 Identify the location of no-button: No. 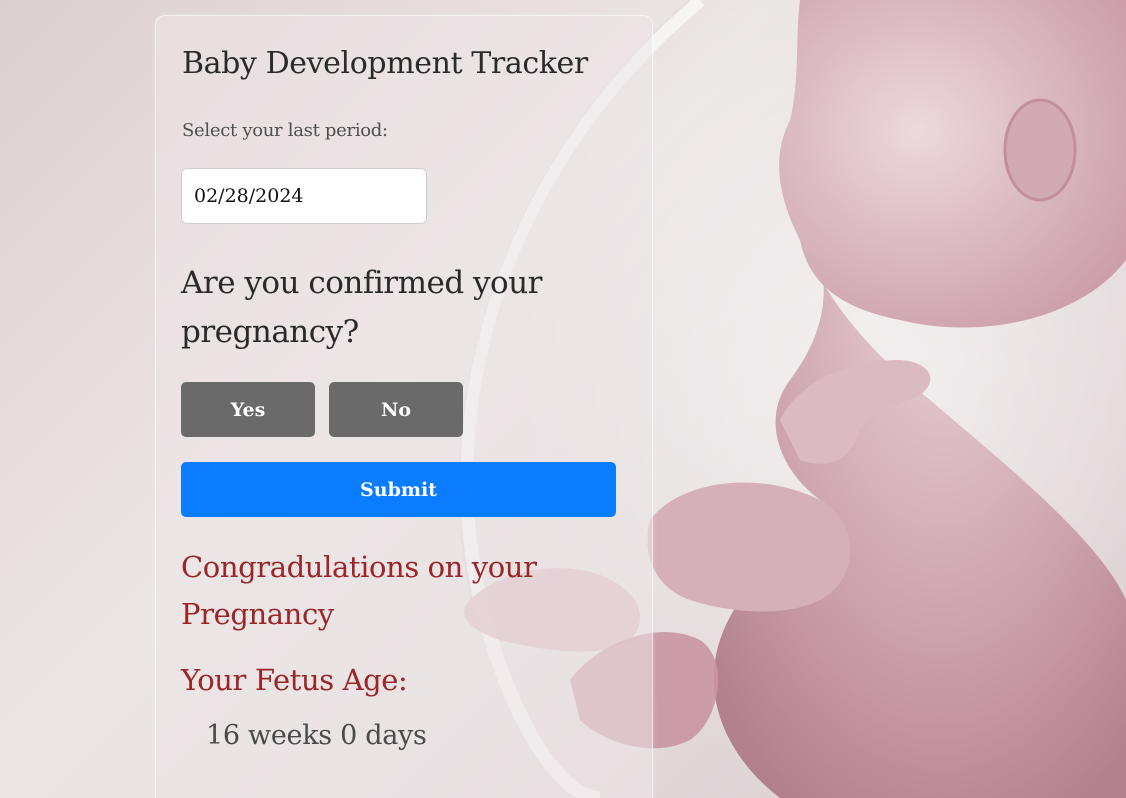
(396, 409).